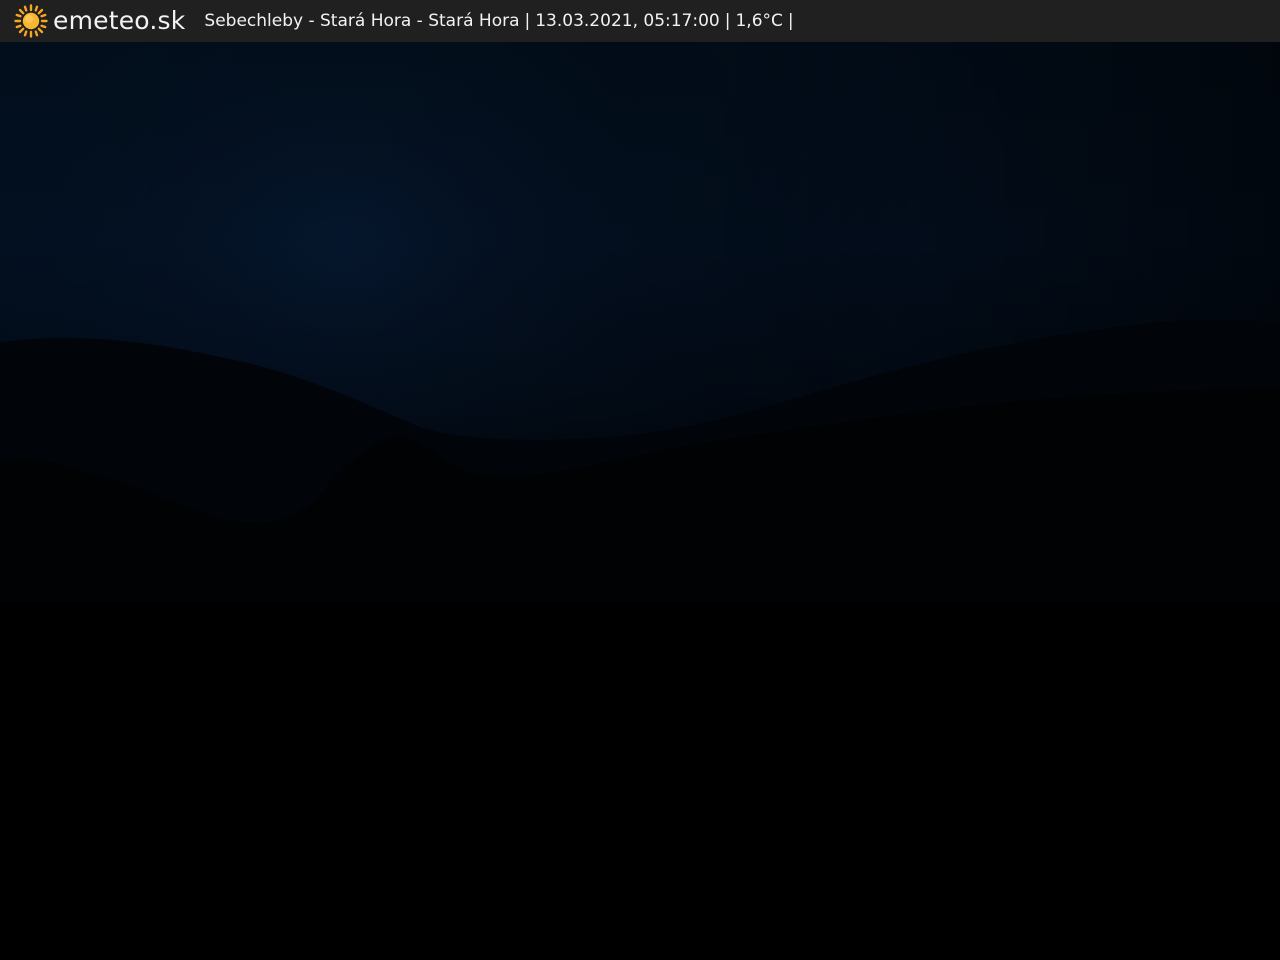 The width and height of the screenshot is (1280, 960). Describe the element at coordinates (362, 21) in the screenshot. I see `location-name: Sebechleby - Stará Hora - Stará Hora` at that location.